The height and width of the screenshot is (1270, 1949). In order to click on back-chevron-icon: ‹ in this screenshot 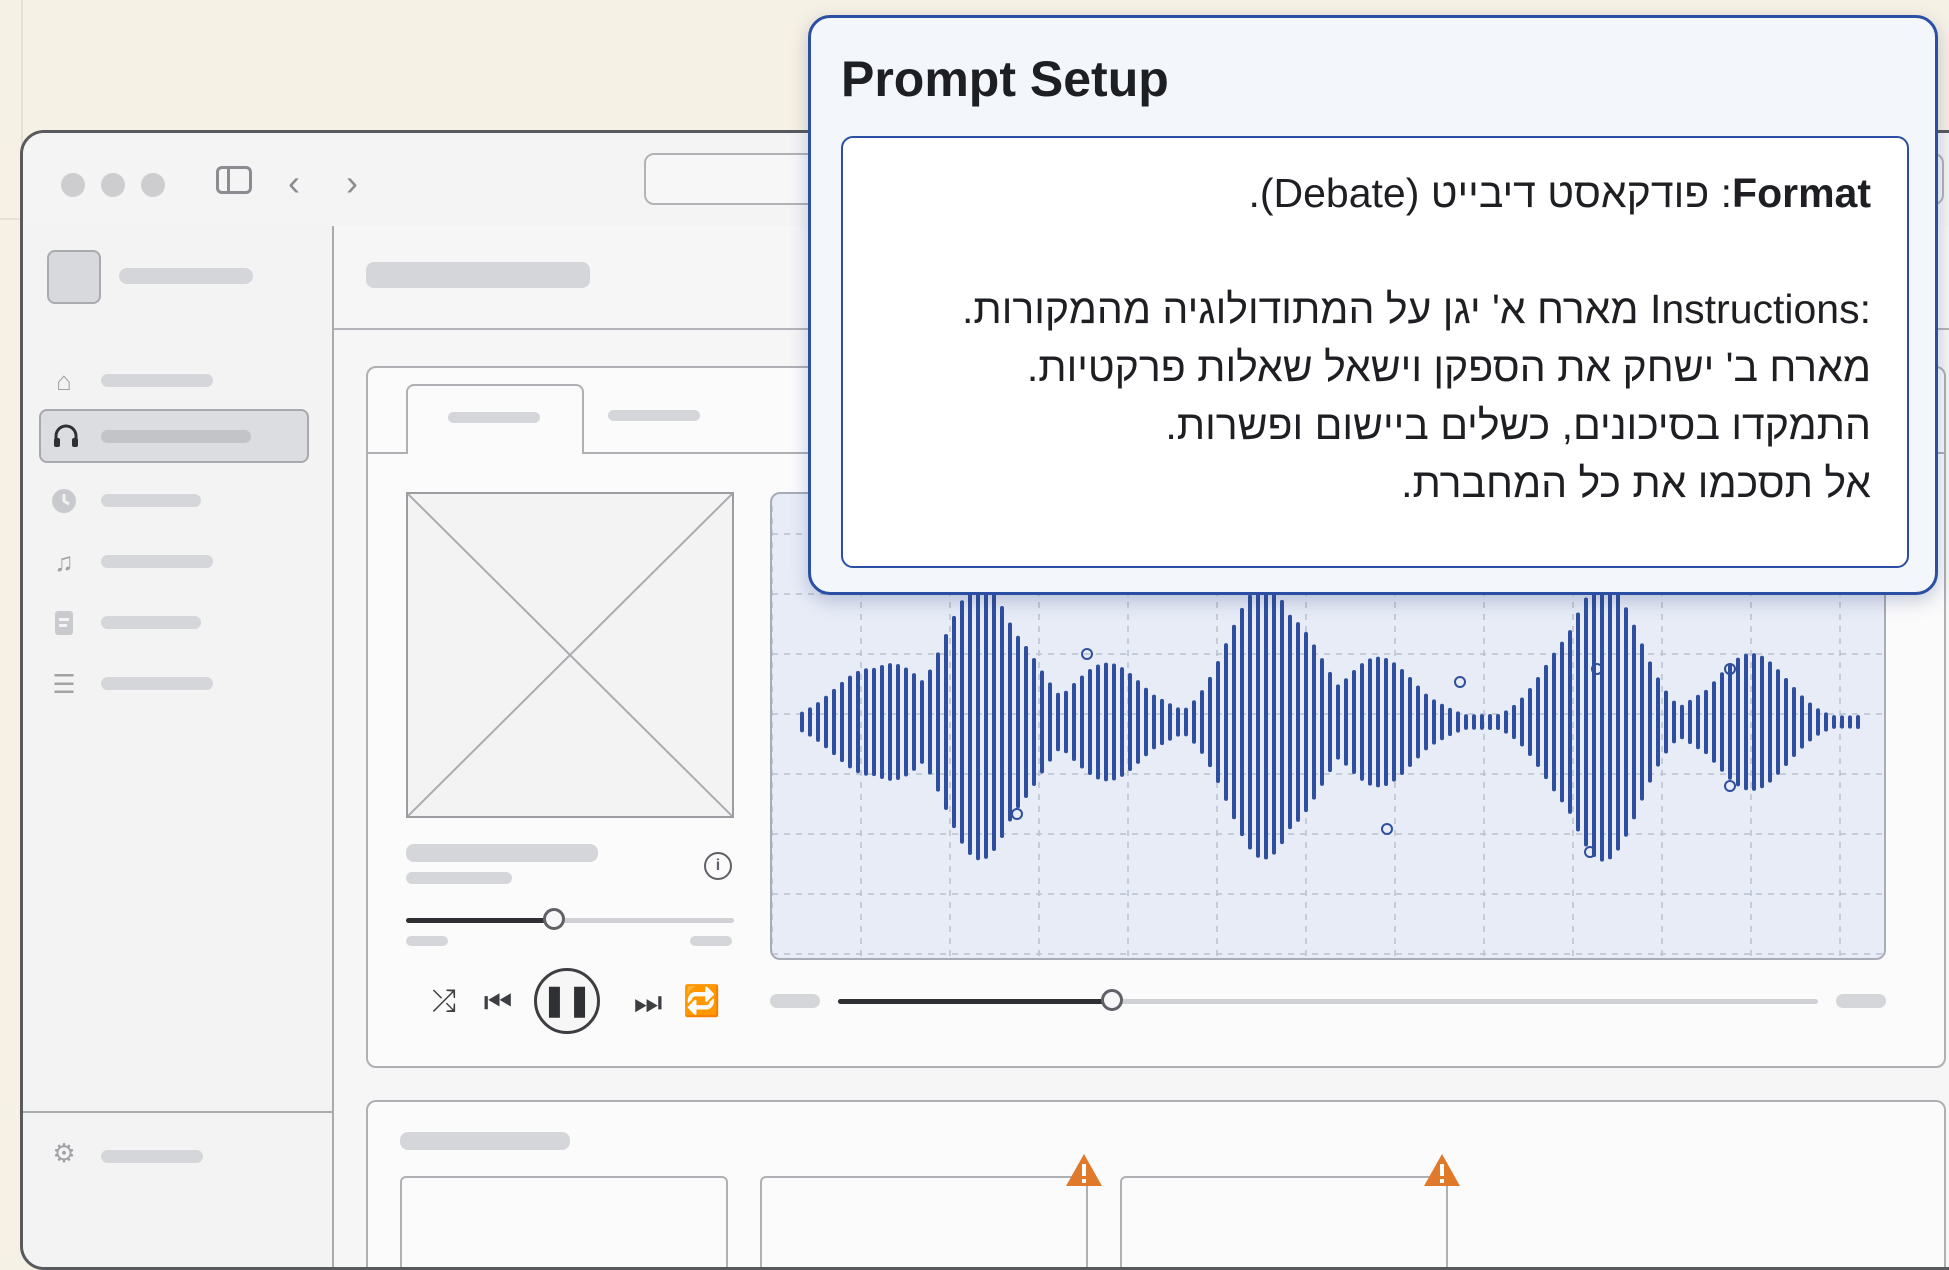, I will do `click(294, 183)`.